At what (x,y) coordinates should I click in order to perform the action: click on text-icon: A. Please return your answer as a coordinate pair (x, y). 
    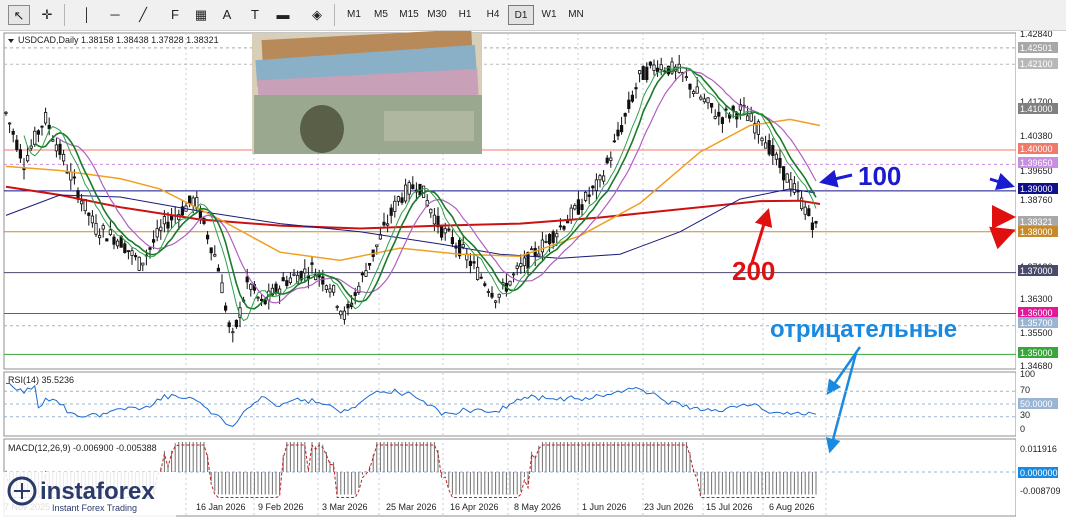
    Looking at the image, I should click on (227, 15).